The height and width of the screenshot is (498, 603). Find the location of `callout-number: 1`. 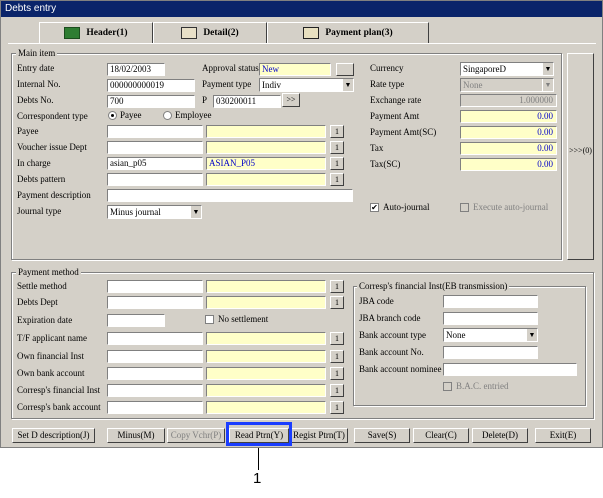

callout-number: 1 is located at coordinates (257, 478).